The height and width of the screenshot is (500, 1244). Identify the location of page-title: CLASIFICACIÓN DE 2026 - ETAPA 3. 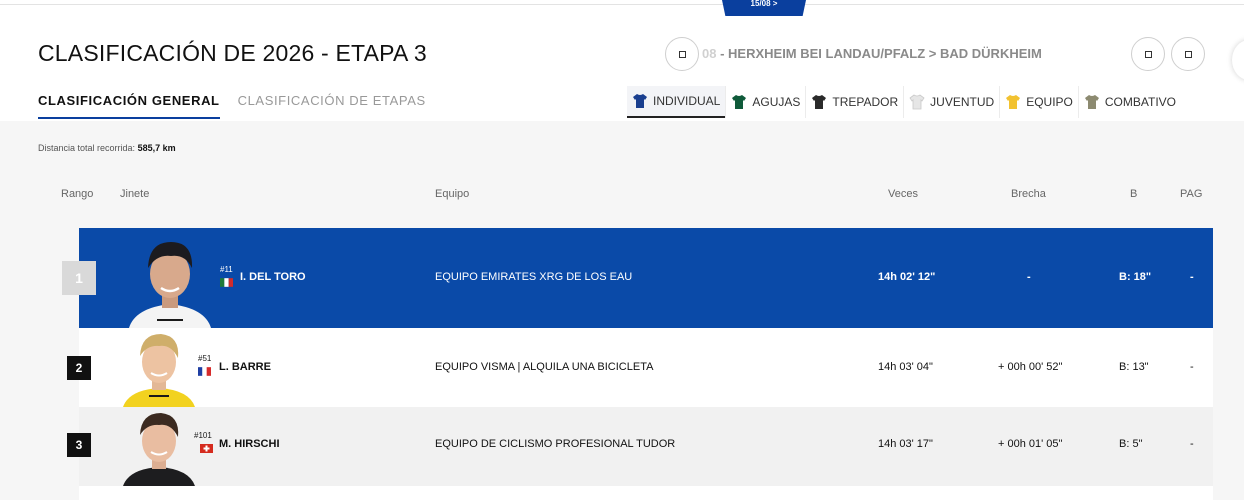
(232, 53).